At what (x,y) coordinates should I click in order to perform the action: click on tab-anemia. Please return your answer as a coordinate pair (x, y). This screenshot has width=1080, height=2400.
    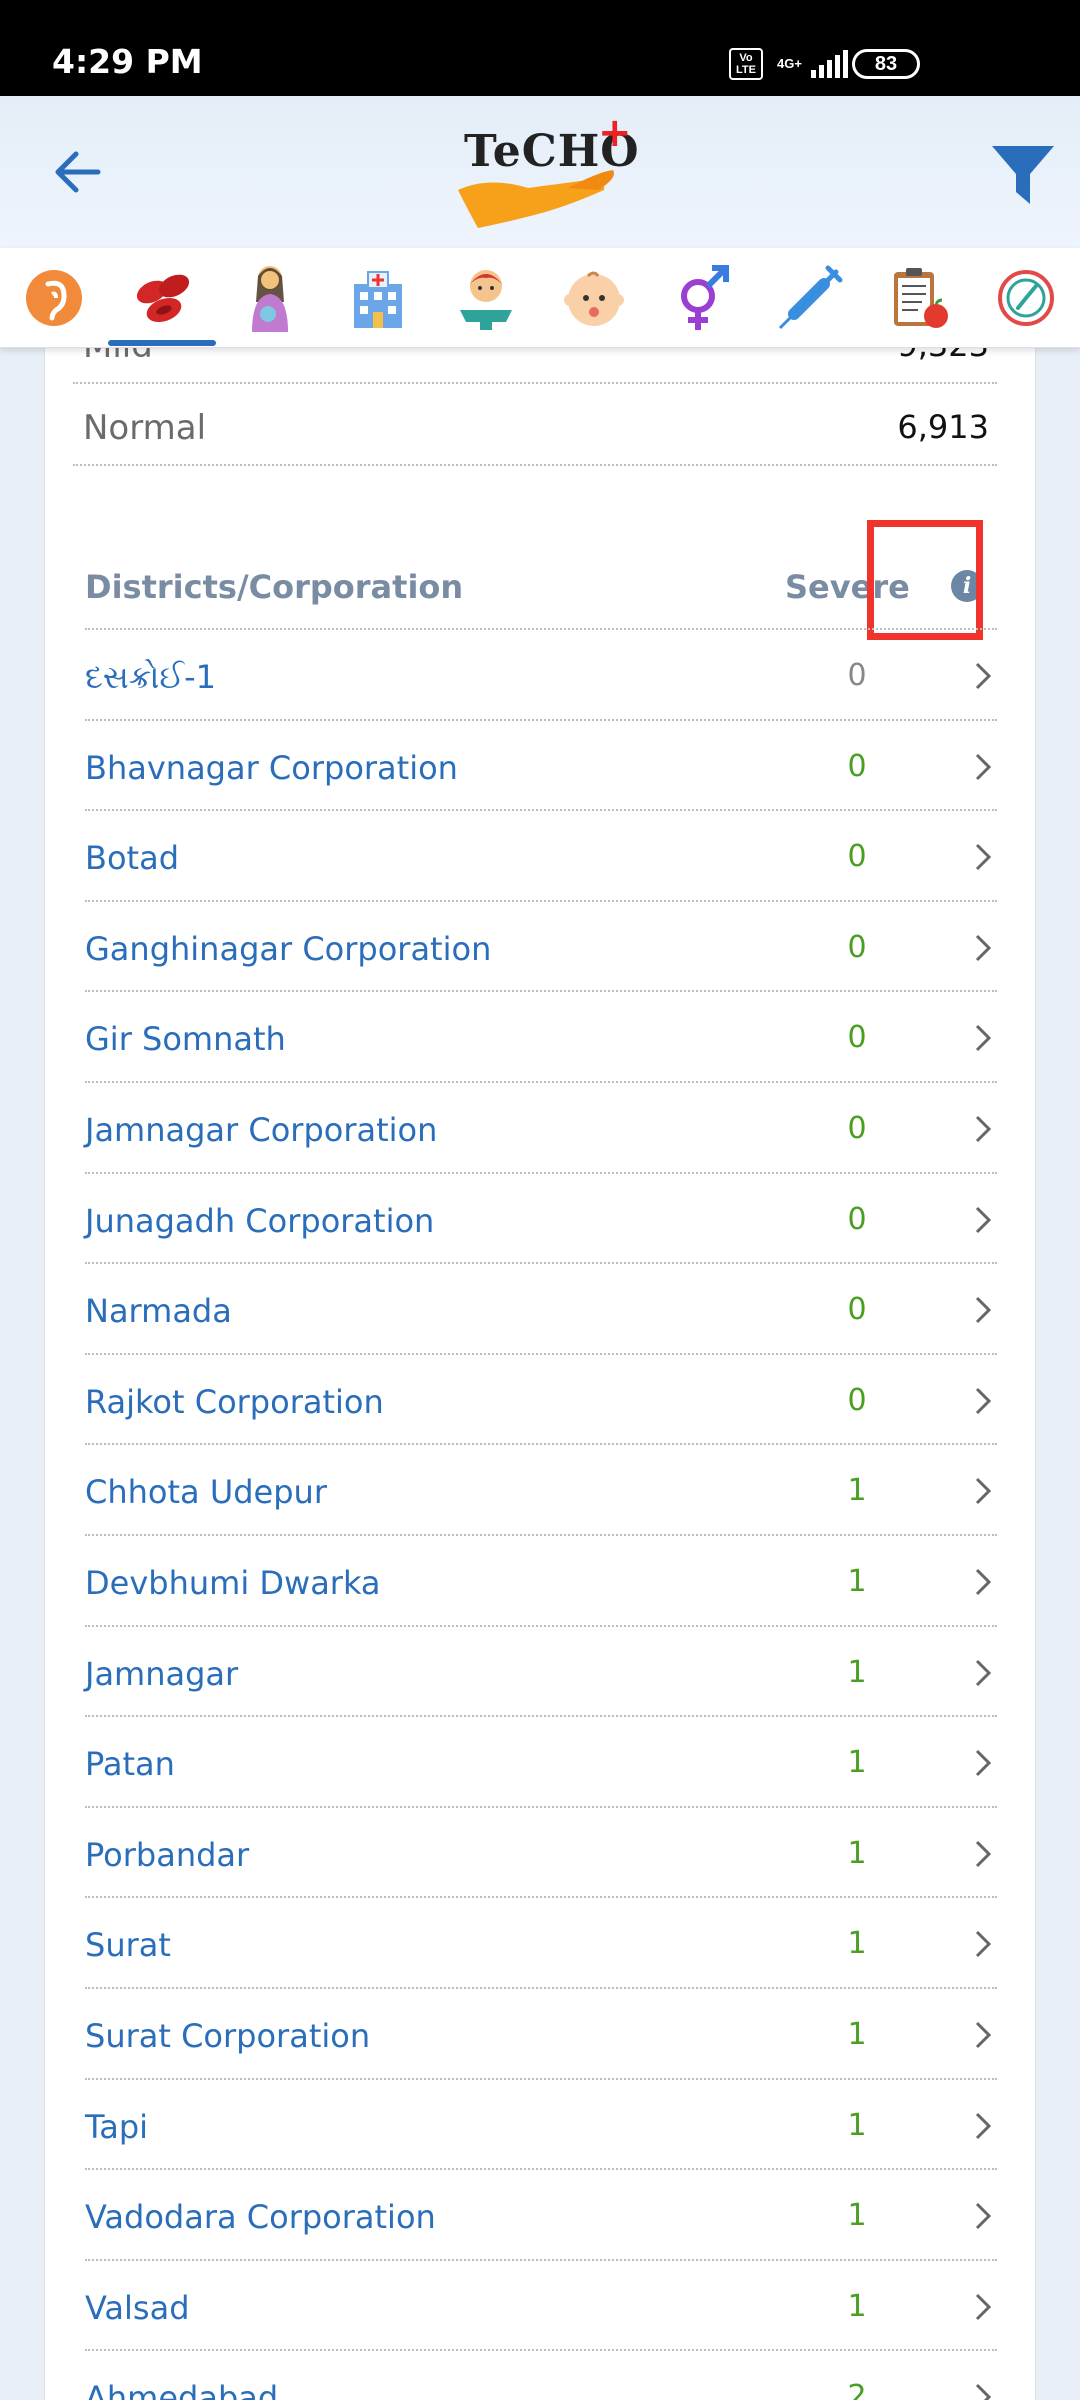
    Looking at the image, I should click on (162, 298).